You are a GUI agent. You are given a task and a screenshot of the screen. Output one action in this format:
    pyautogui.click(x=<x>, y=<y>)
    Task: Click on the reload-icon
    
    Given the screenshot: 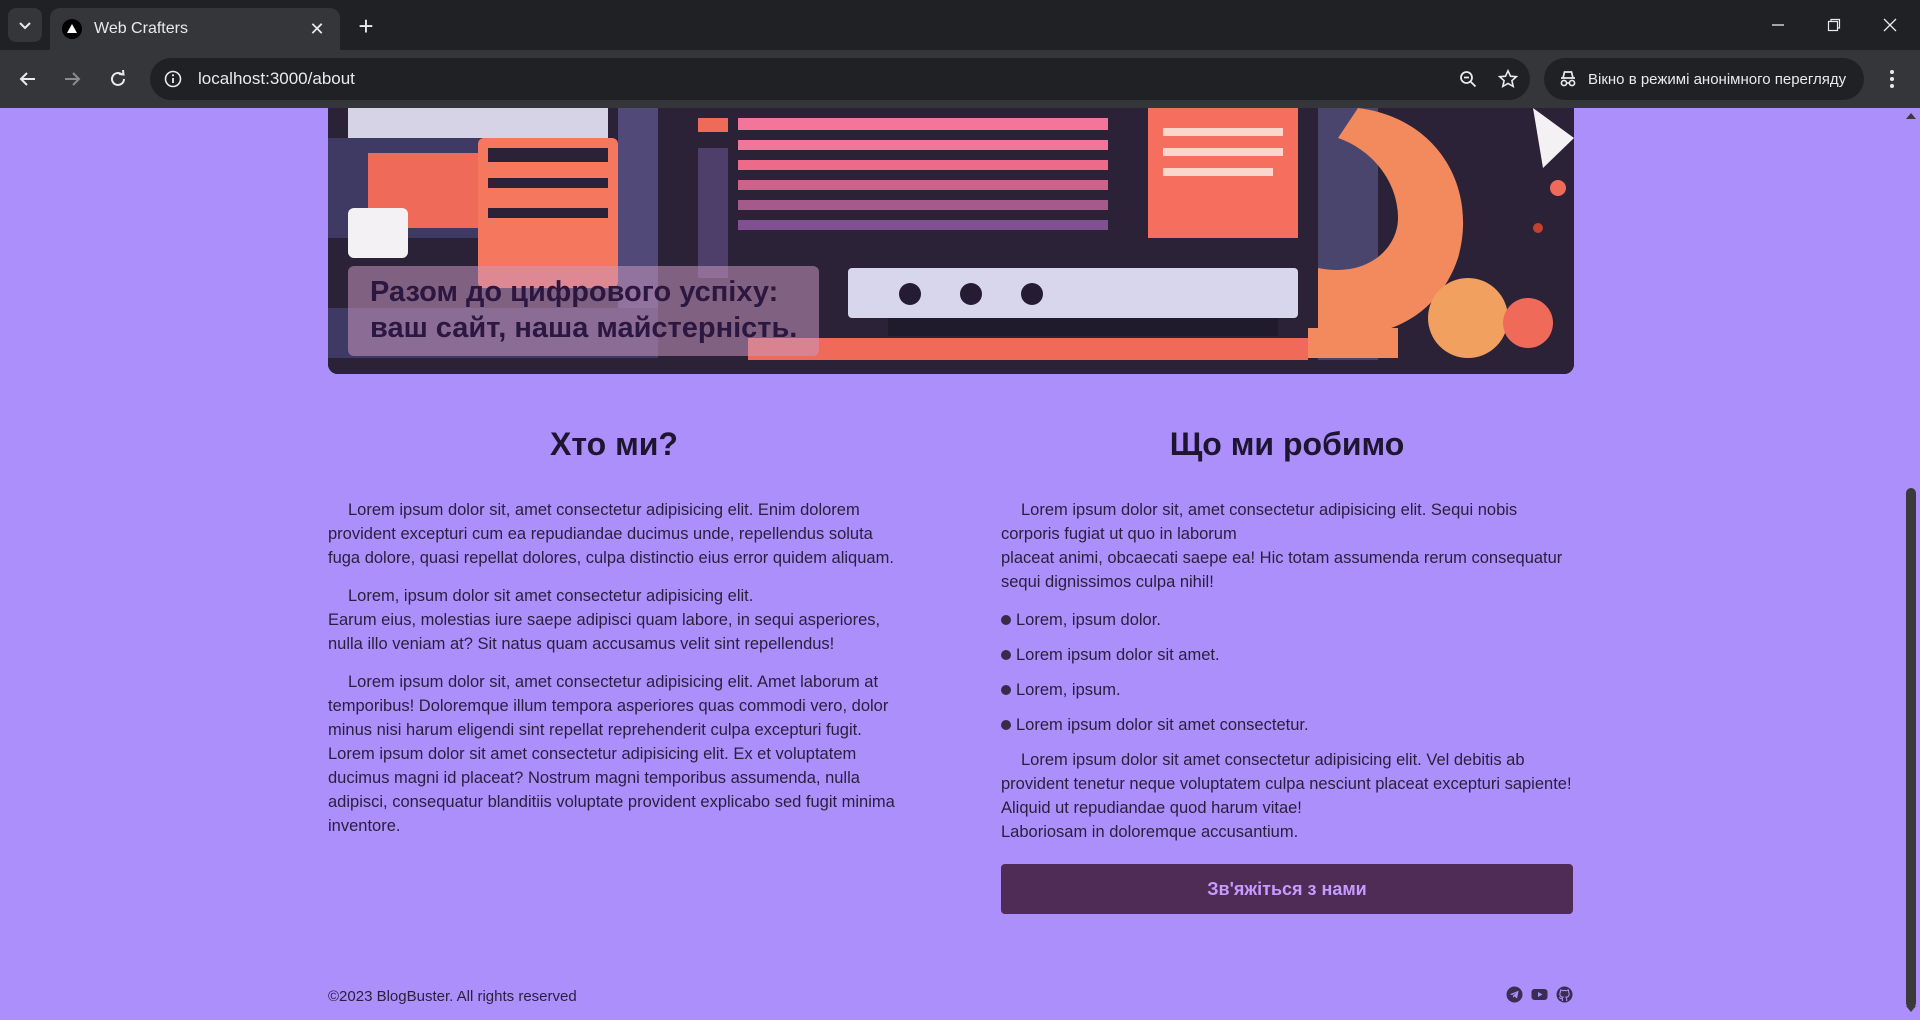 What is the action you would take?
    pyautogui.click(x=118, y=78)
    